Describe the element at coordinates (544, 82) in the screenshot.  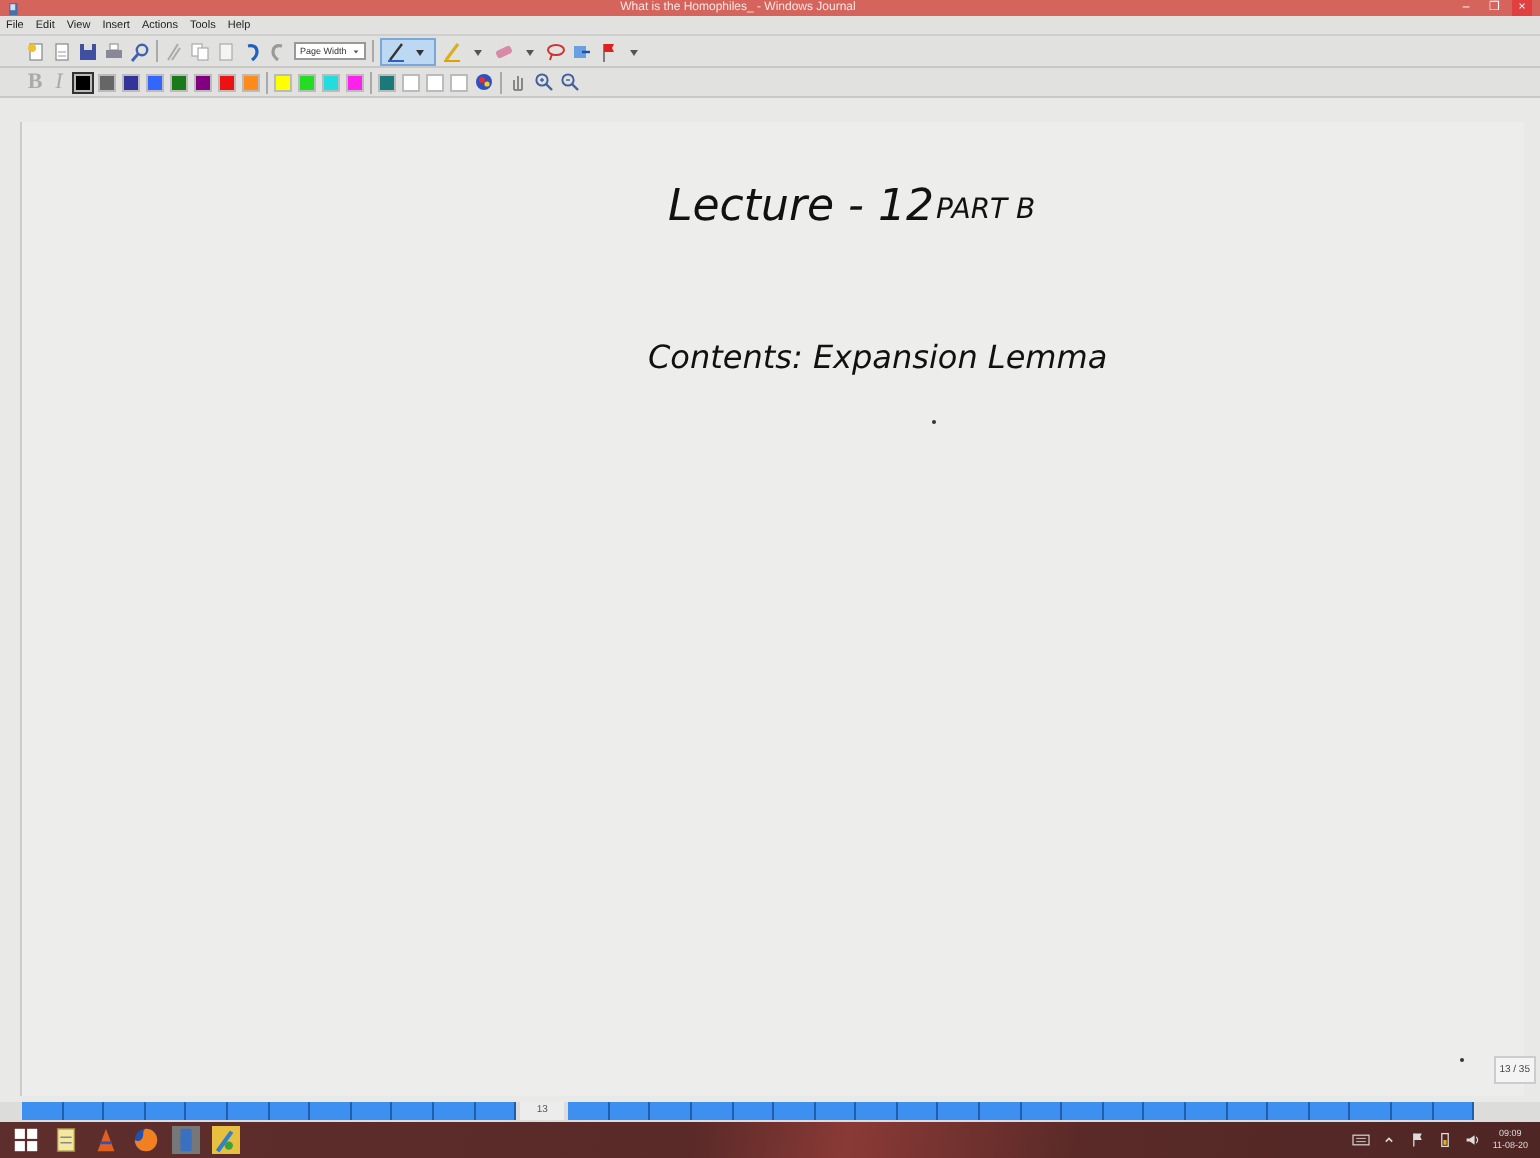
I see `zoom-in-icon` at that location.